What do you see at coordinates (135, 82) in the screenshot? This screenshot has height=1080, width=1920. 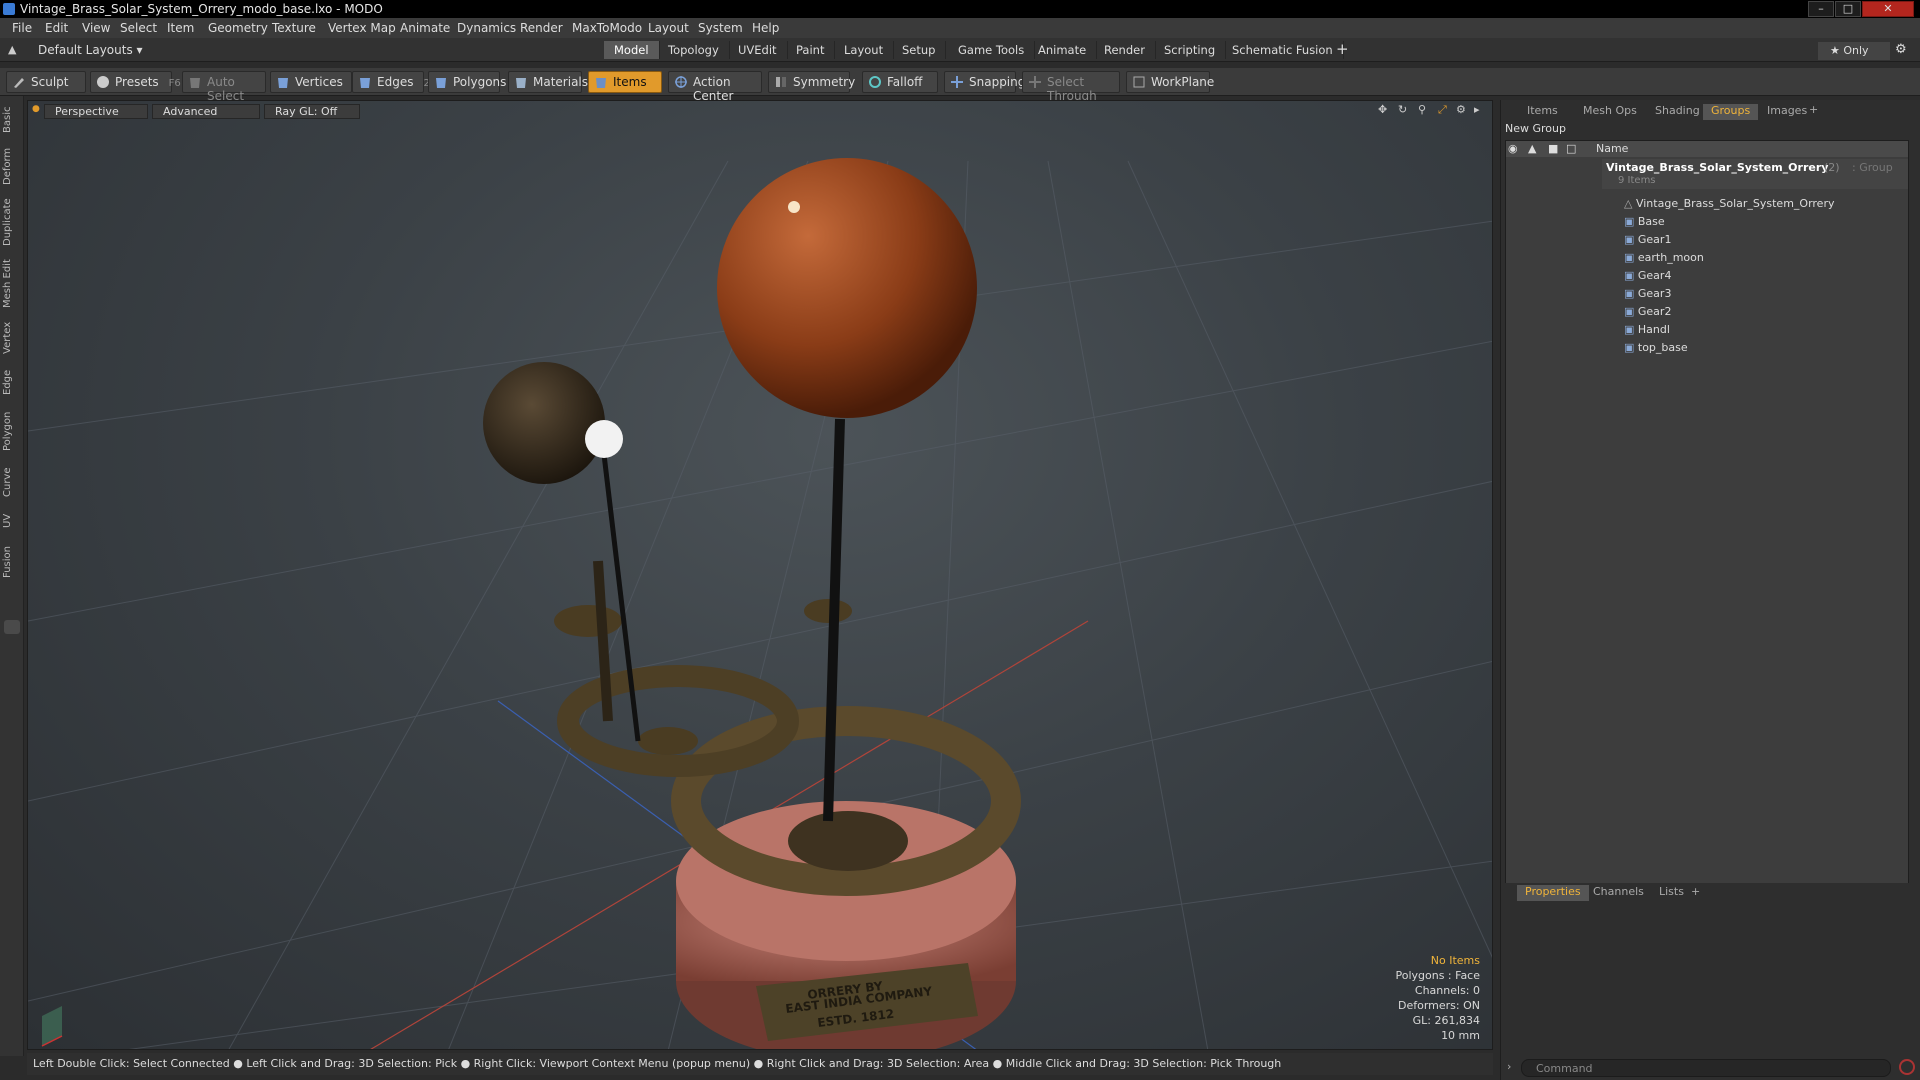 I see `presets-button: Presets F6` at bounding box center [135, 82].